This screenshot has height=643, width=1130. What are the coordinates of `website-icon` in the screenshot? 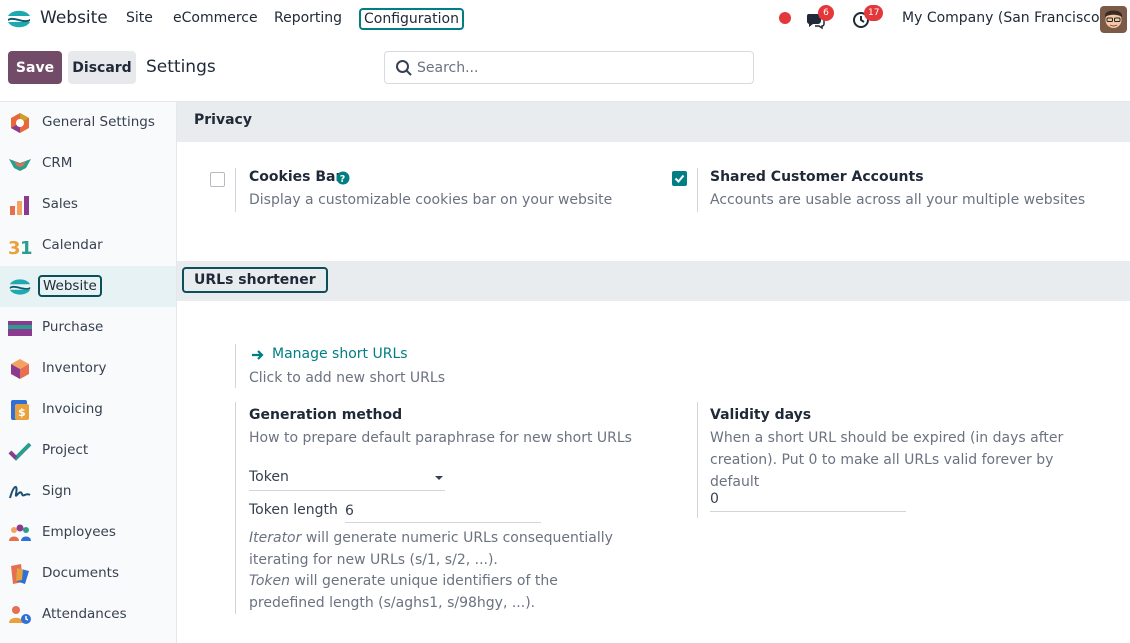 It's located at (20, 287).